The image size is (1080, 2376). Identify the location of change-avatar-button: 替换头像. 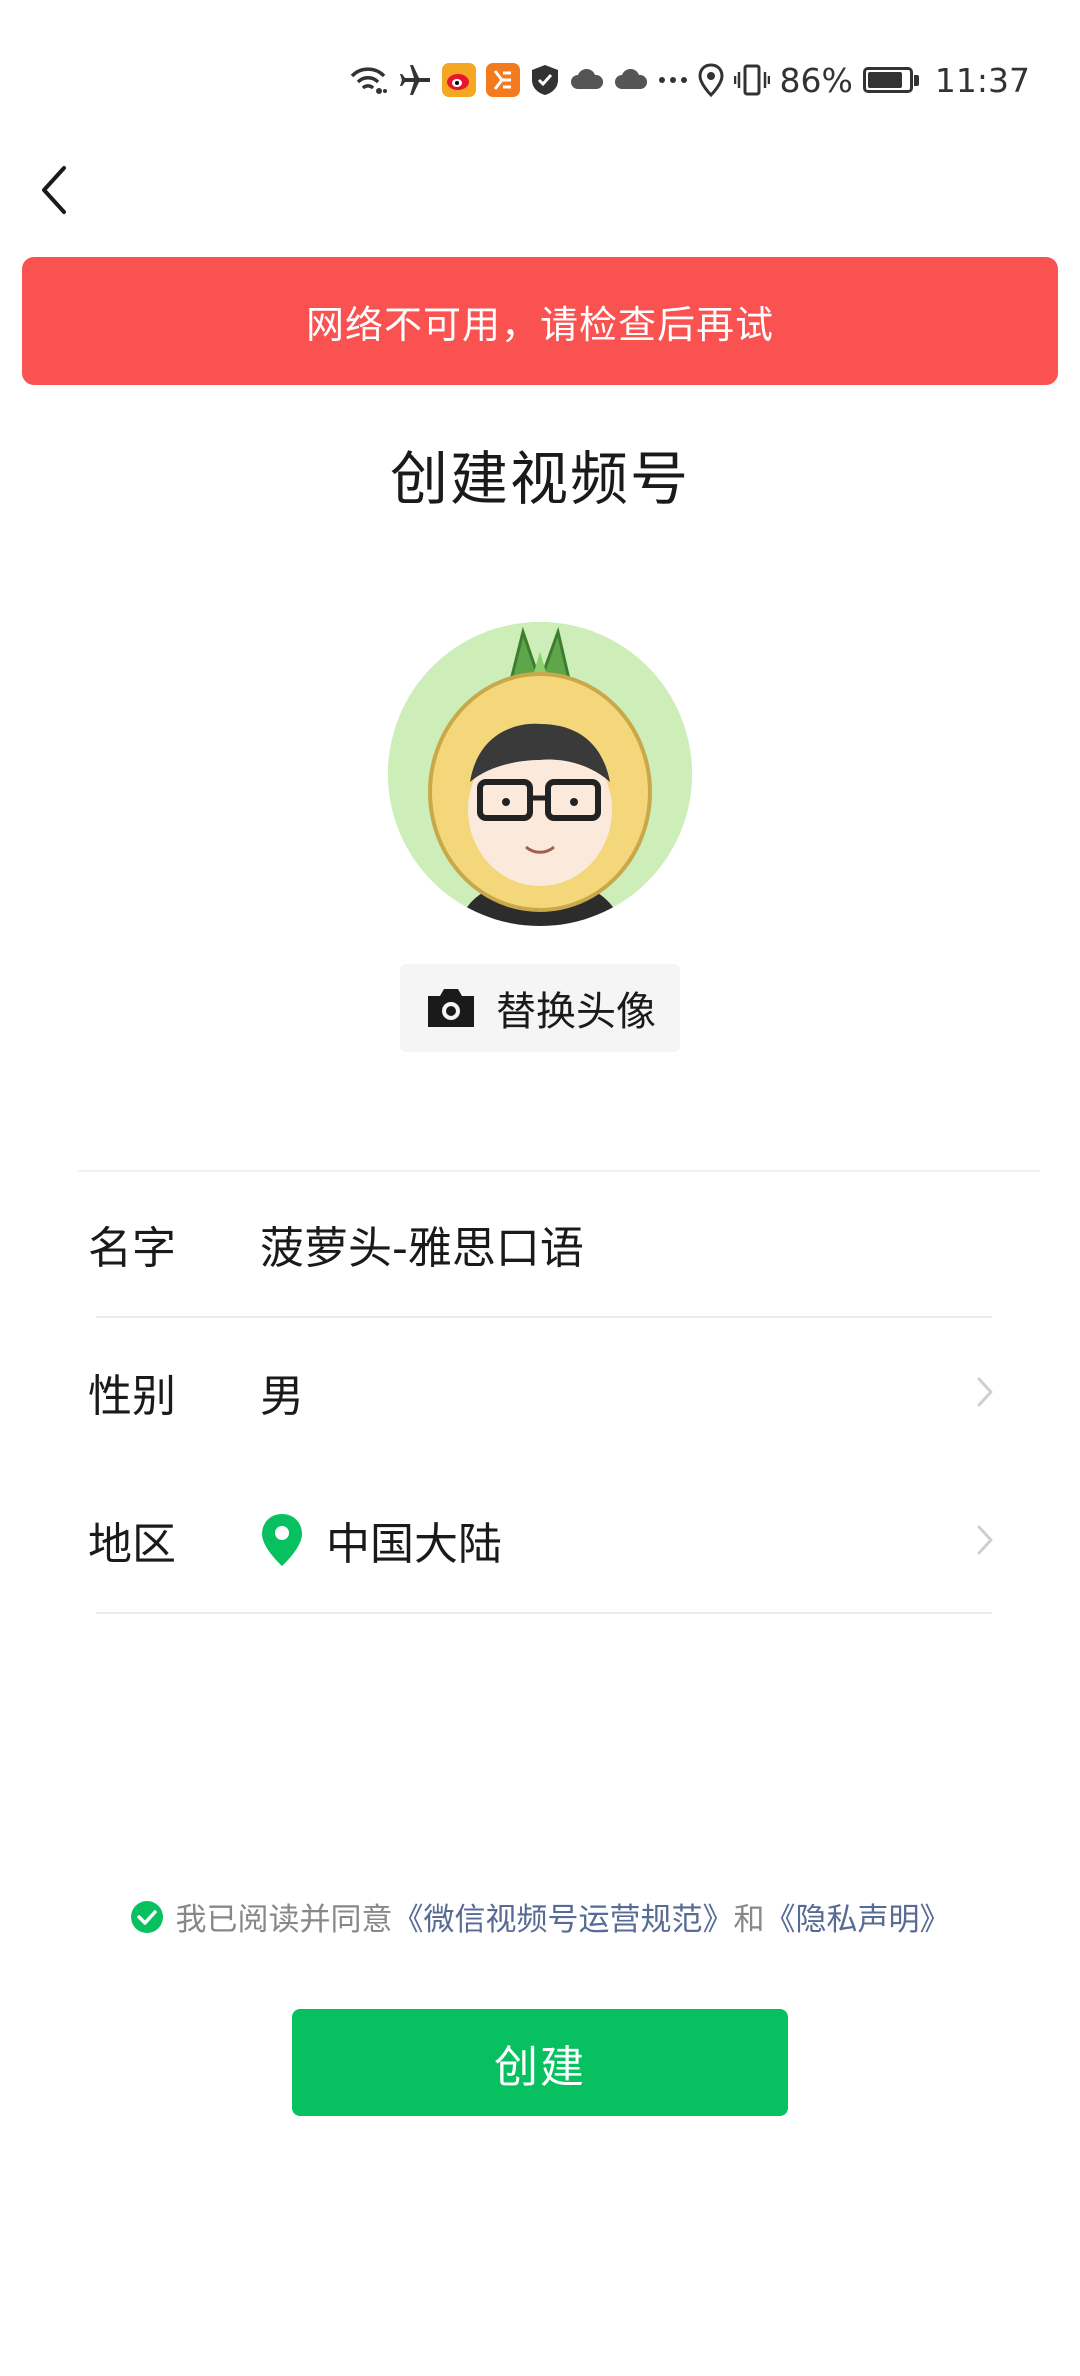
(540, 1008).